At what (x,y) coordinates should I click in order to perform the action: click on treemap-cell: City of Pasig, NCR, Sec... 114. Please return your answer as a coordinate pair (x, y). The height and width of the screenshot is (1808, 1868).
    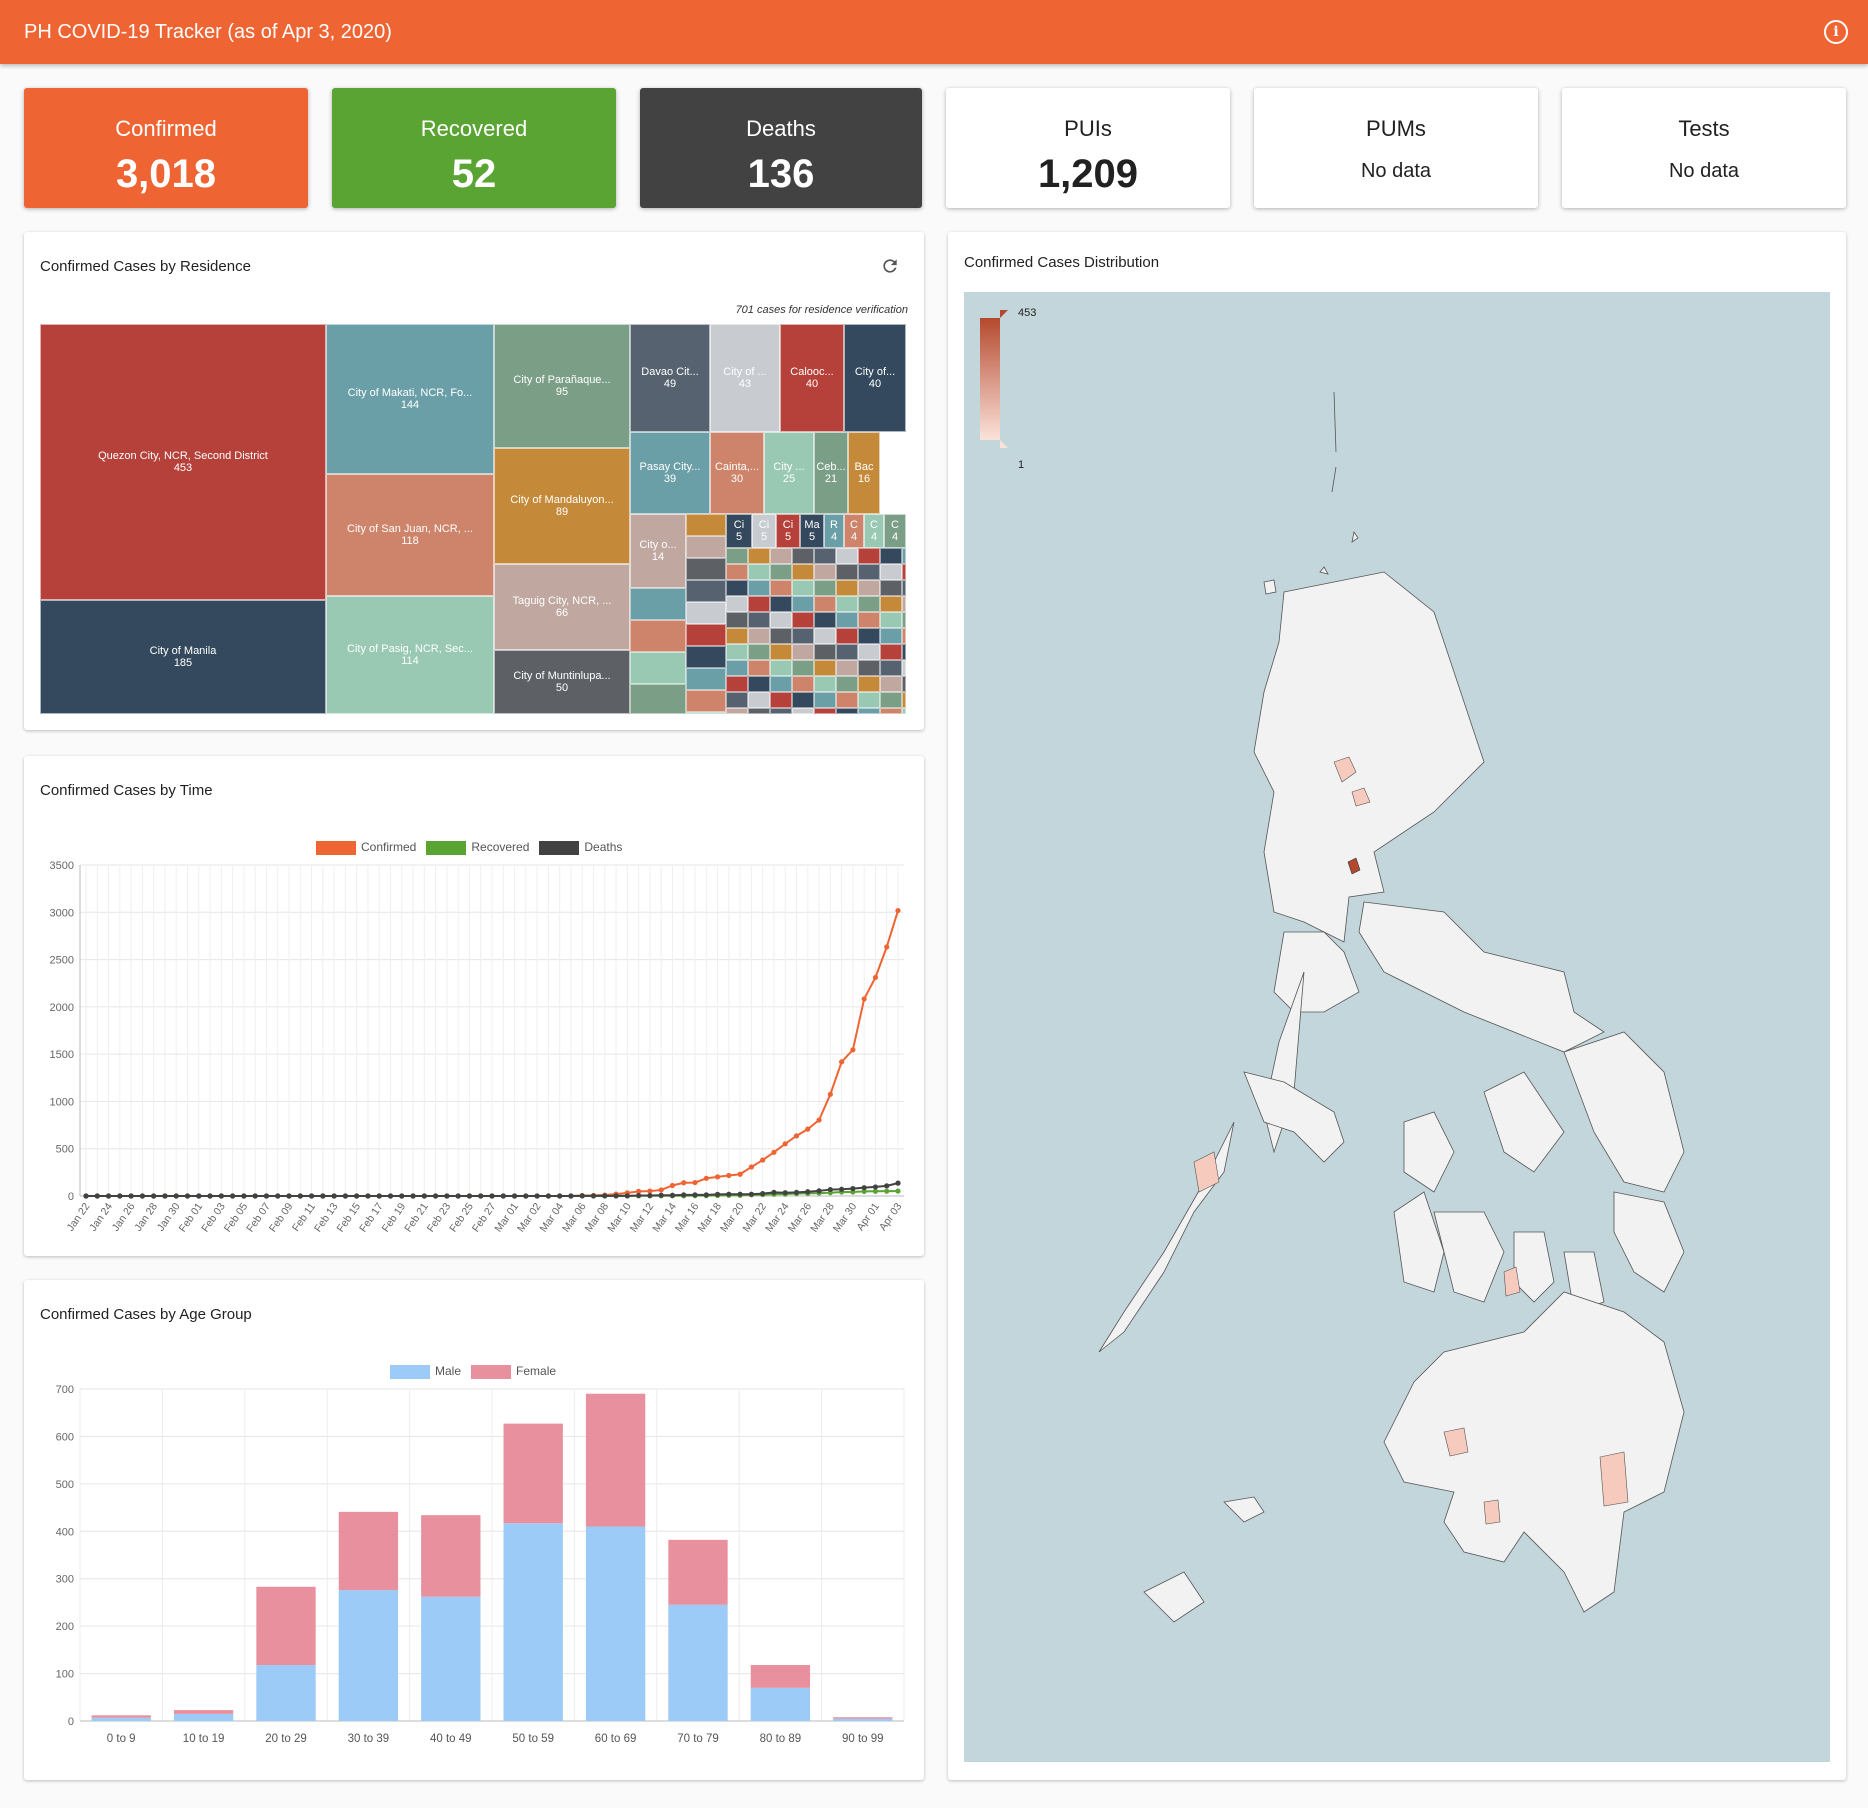
    Looking at the image, I should click on (410, 655).